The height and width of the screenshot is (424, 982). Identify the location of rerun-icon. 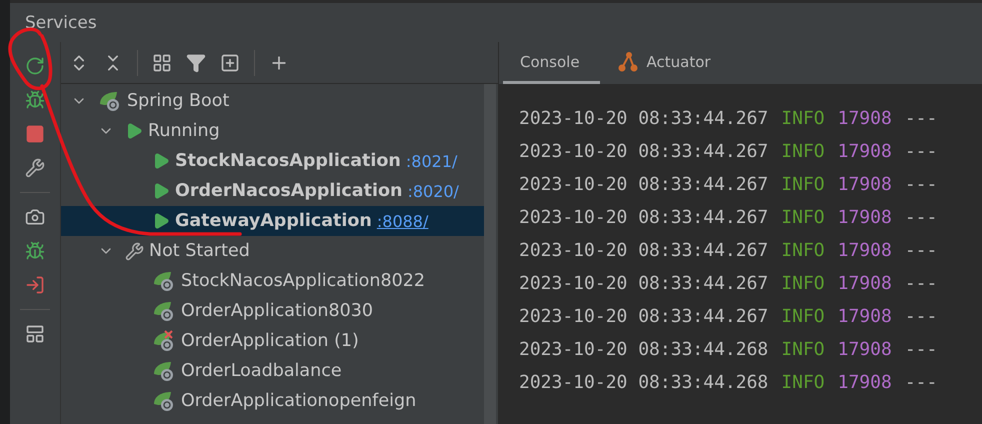
(35, 66).